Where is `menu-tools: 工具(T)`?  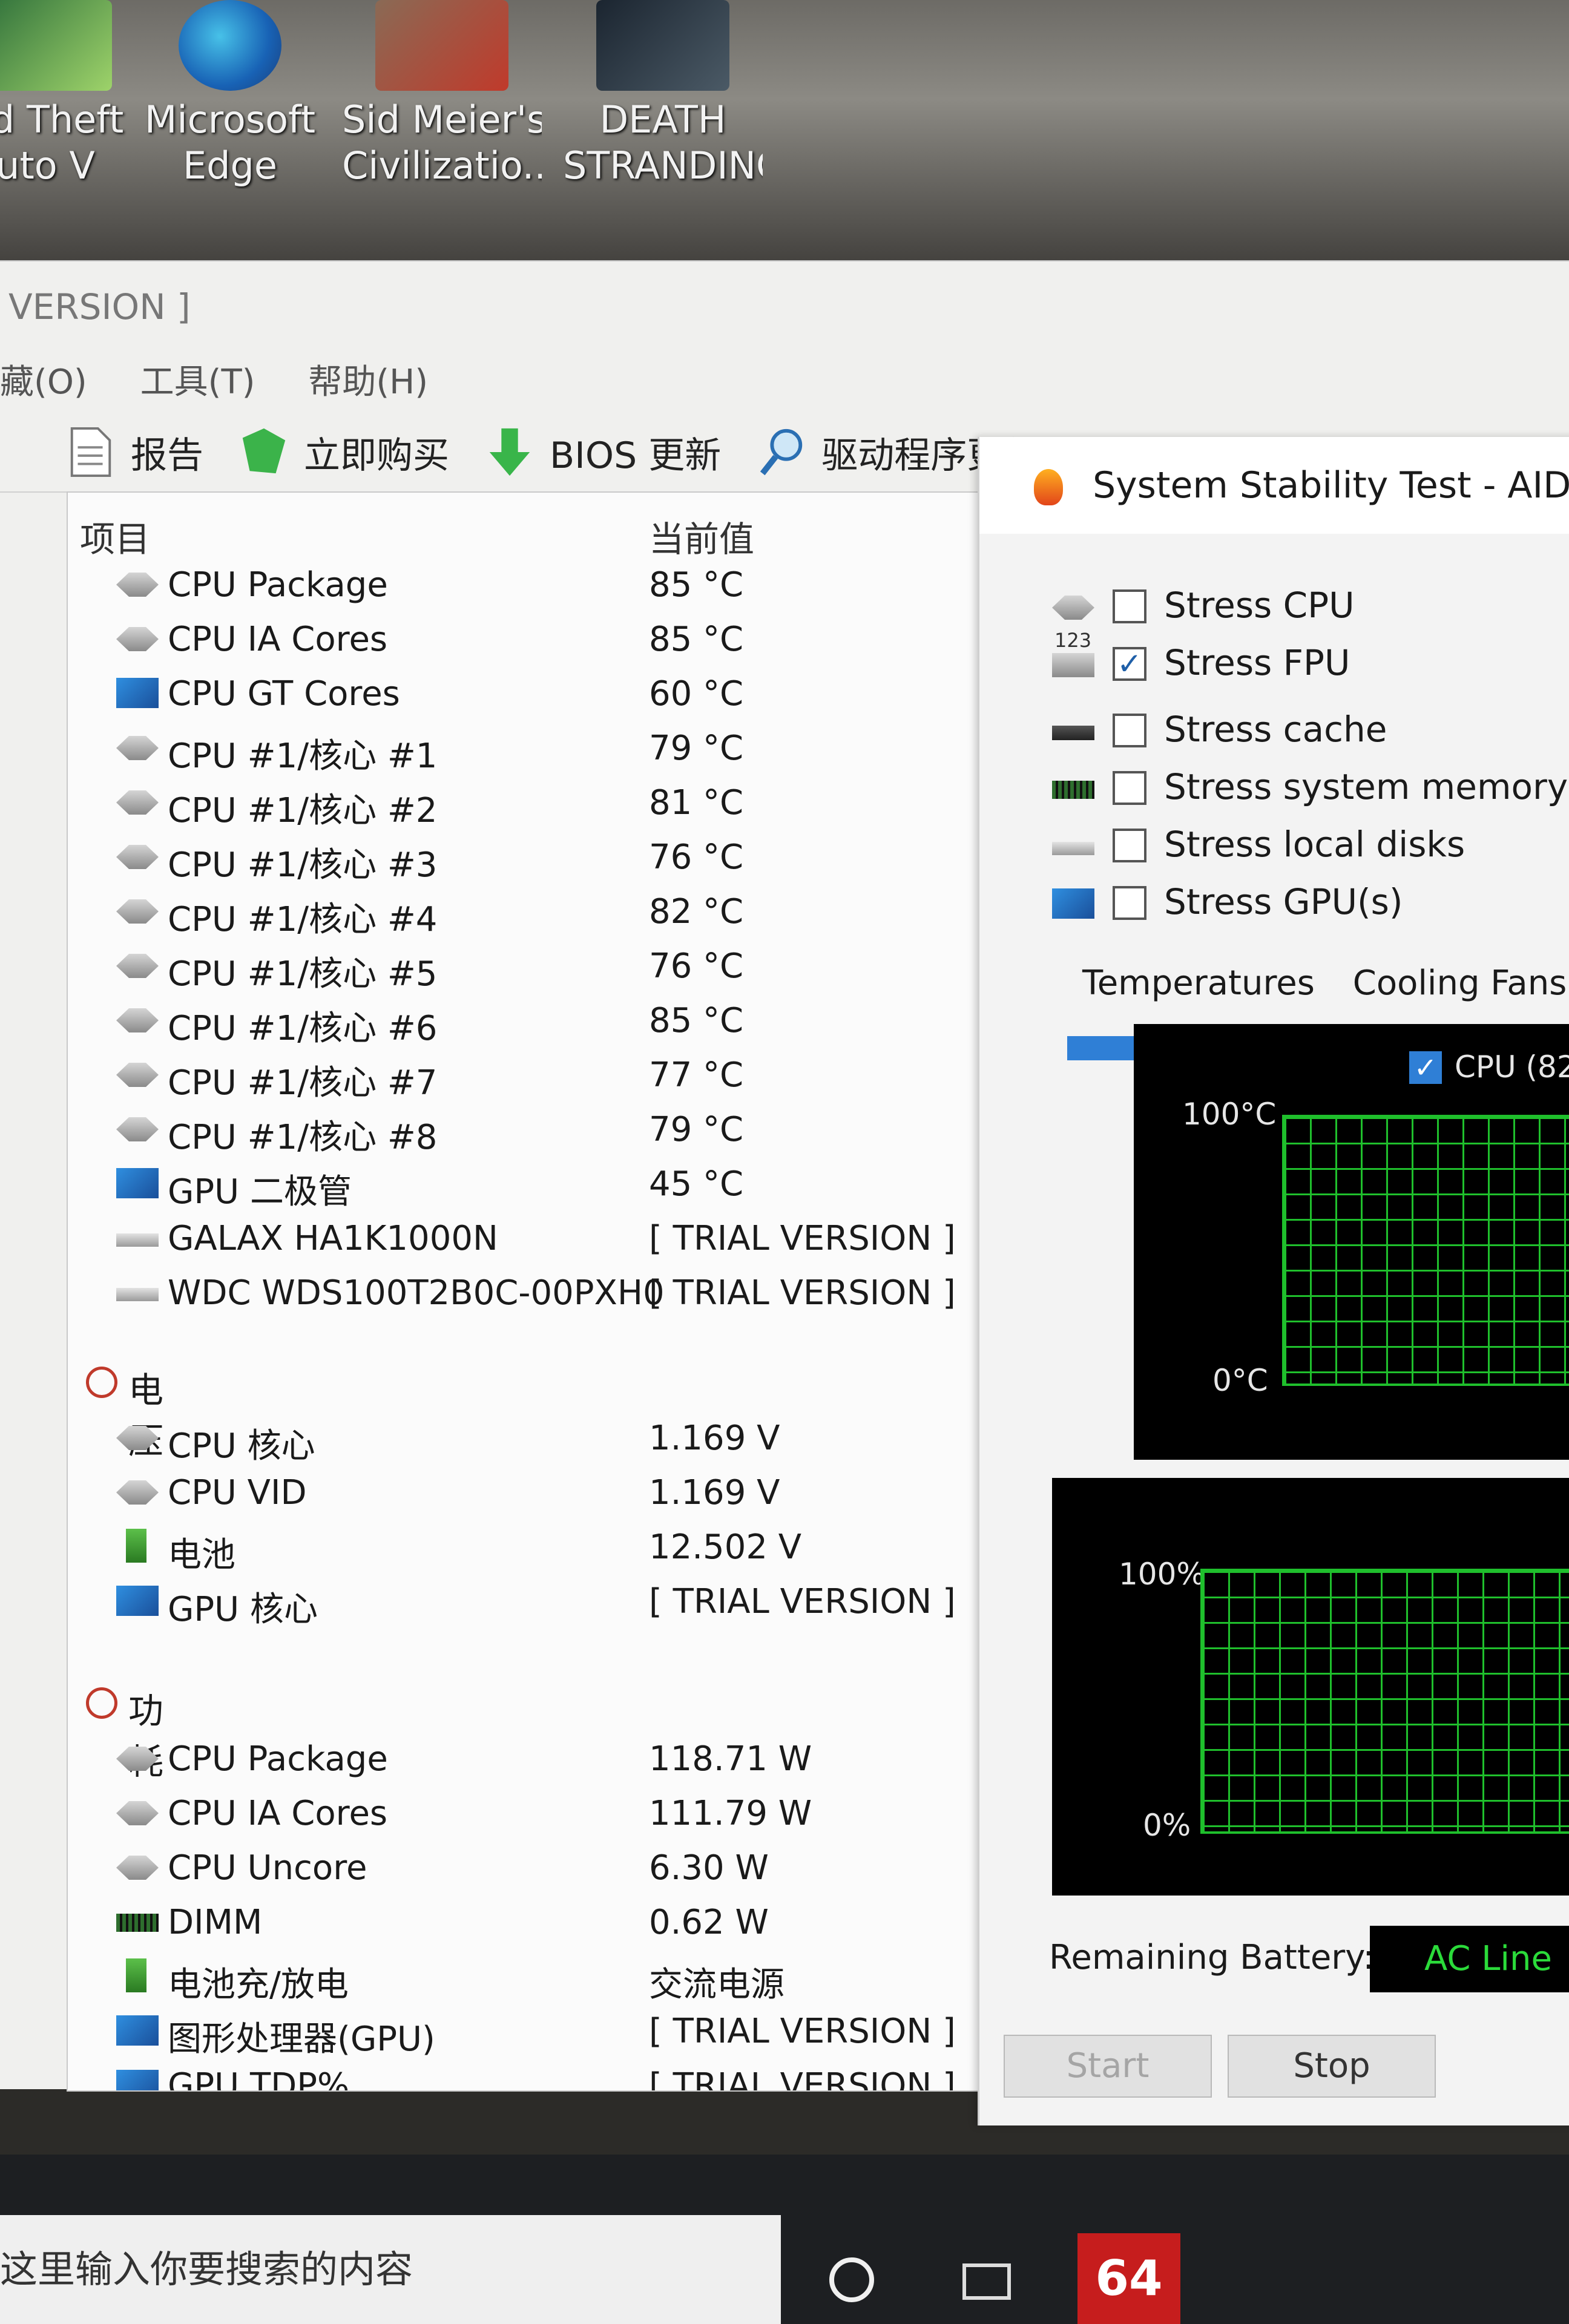
menu-tools: 工具(T) is located at coordinates (197, 382).